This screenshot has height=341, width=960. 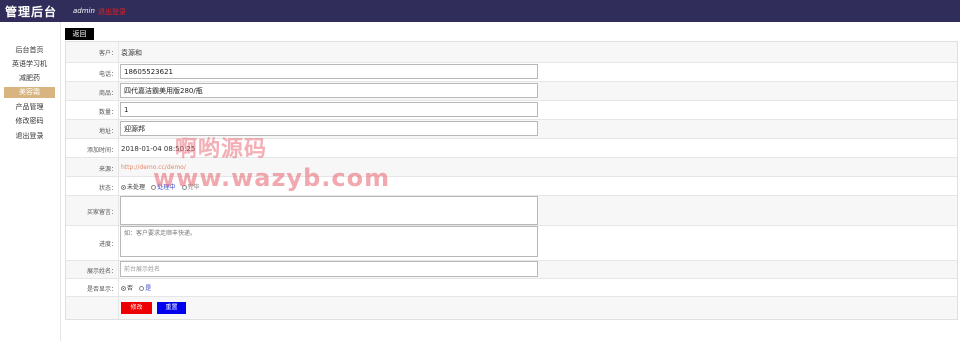 What do you see at coordinates (511, 308) in the screenshot?
I see `row-actions: 修改 重置` at bounding box center [511, 308].